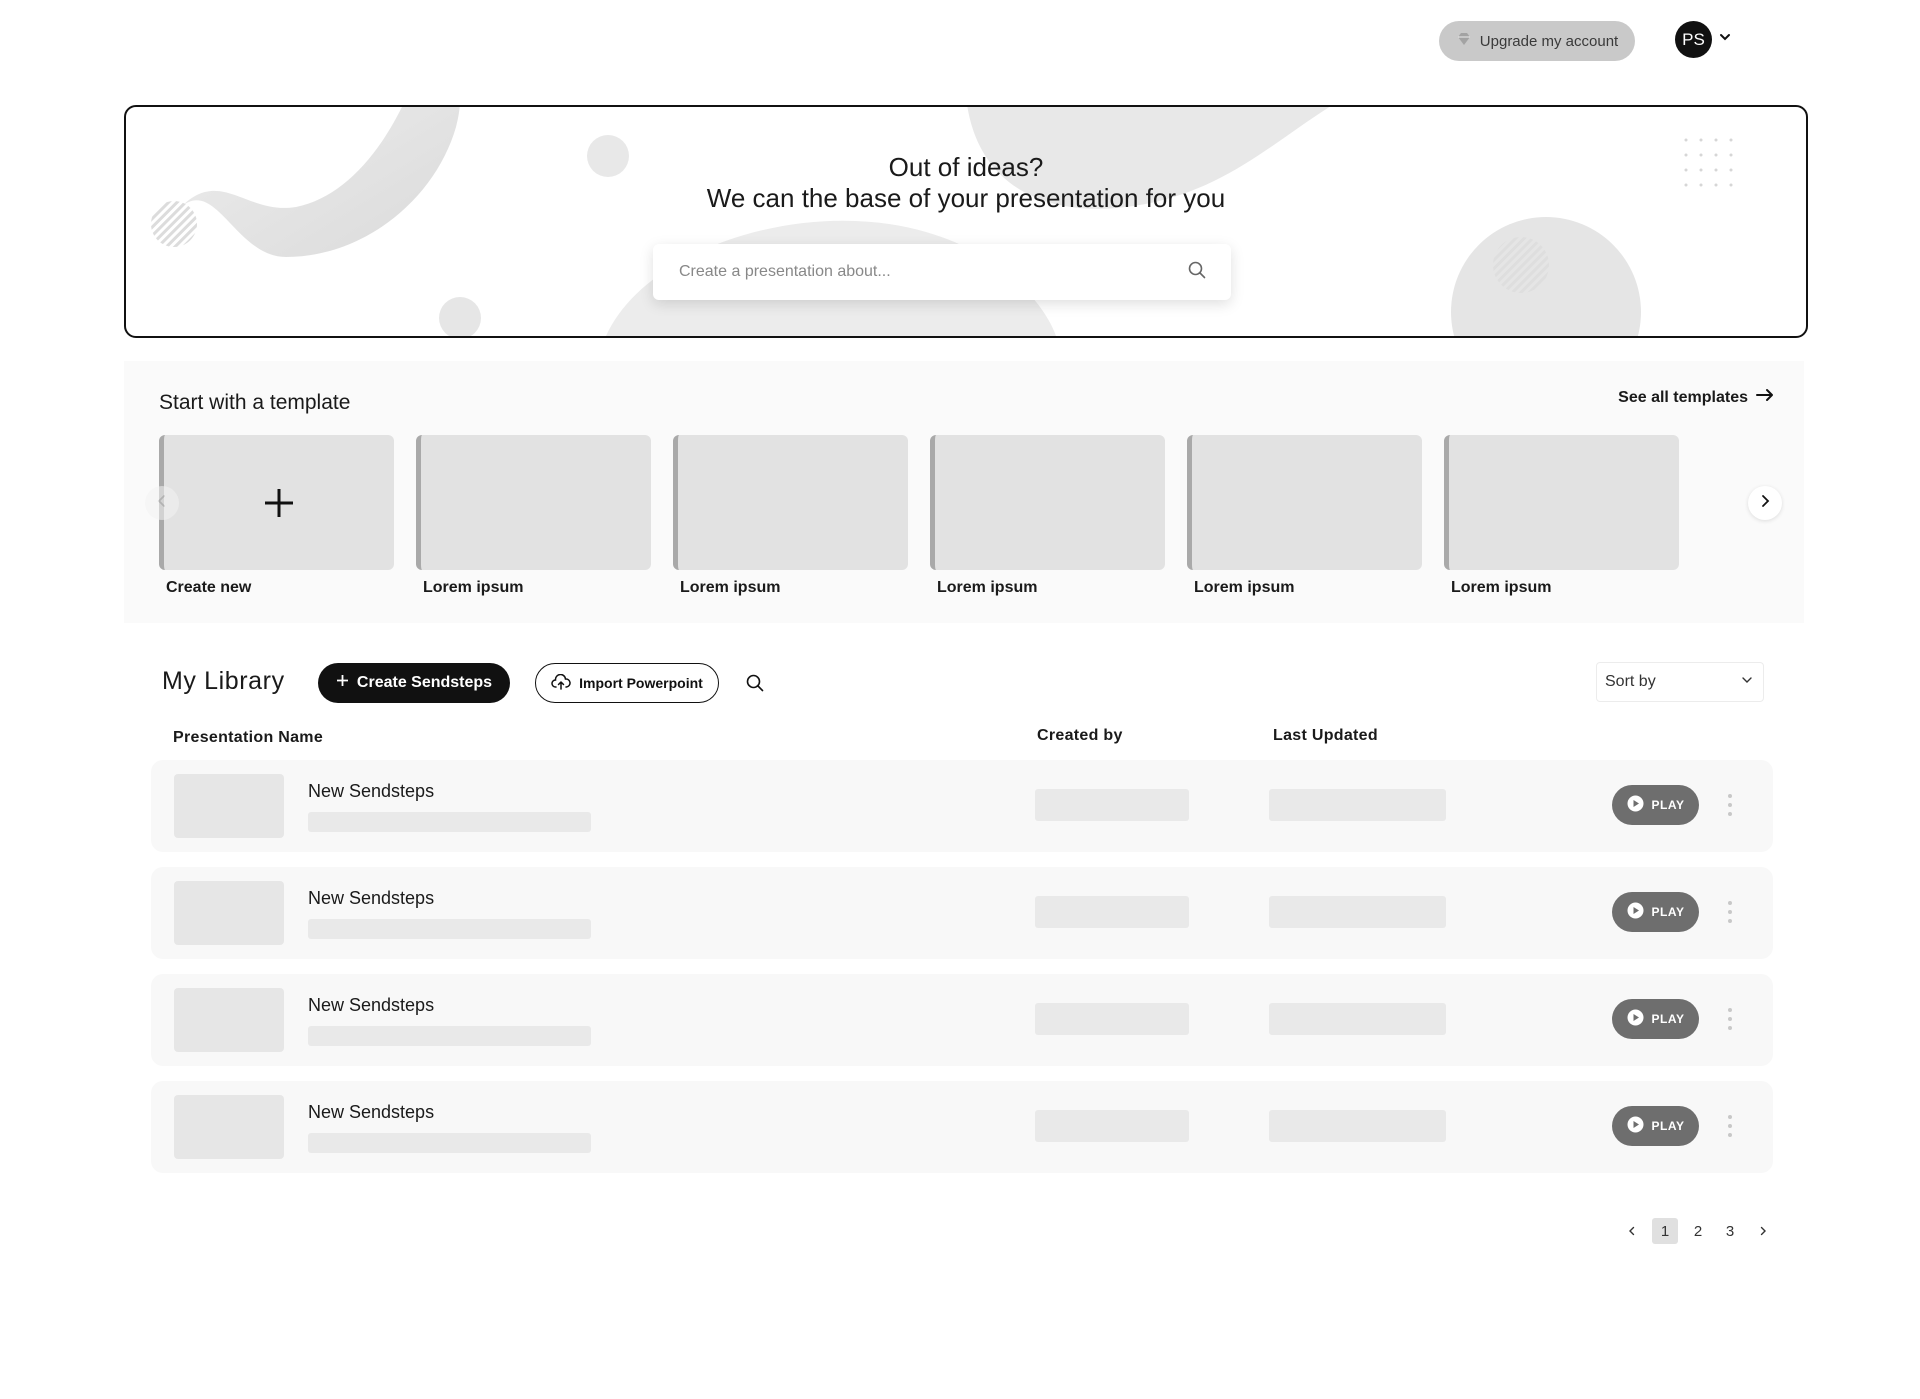 The width and height of the screenshot is (1920, 1399). I want to click on arrow-right-icon, so click(1765, 397).